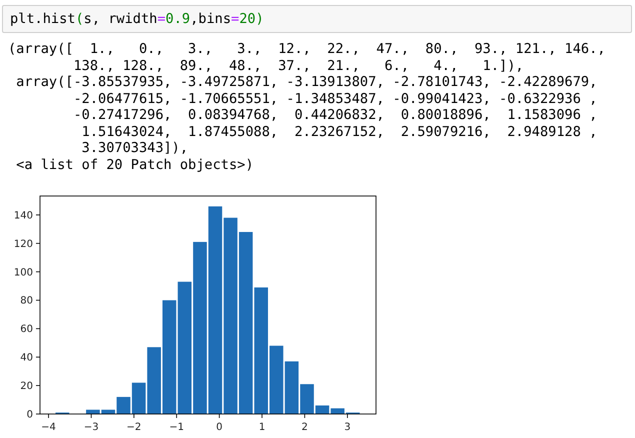 The image size is (635, 438). What do you see at coordinates (26, 301) in the screenshot?
I see `y-tick-label: 80` at bounding box center [26, 301].